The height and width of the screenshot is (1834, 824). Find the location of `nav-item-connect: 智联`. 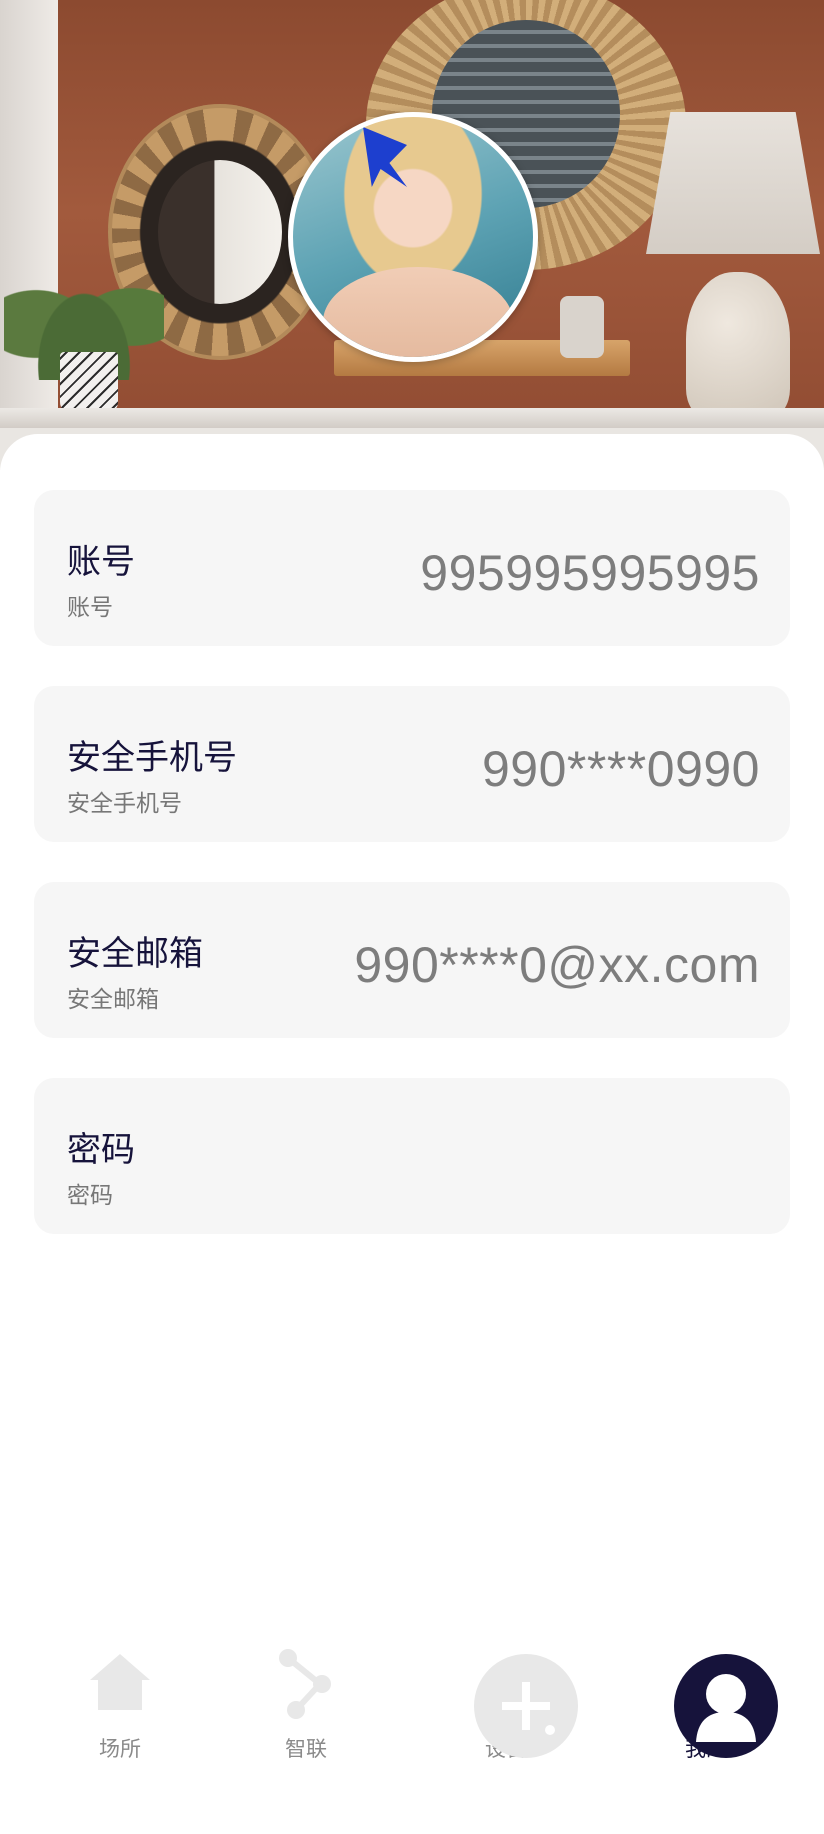

nav-item-connect: 智联 is located at coordinates (306, 1700).